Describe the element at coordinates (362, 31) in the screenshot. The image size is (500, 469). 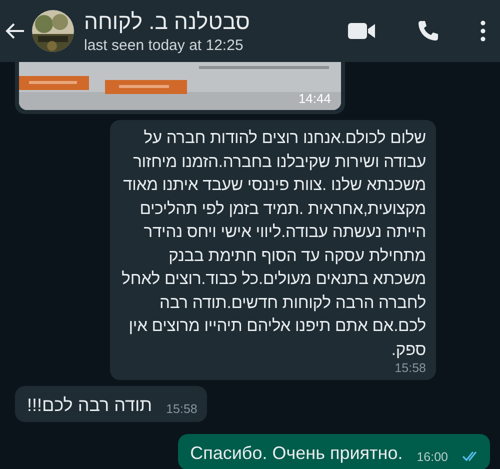
I see `video-call-icon` at that location.